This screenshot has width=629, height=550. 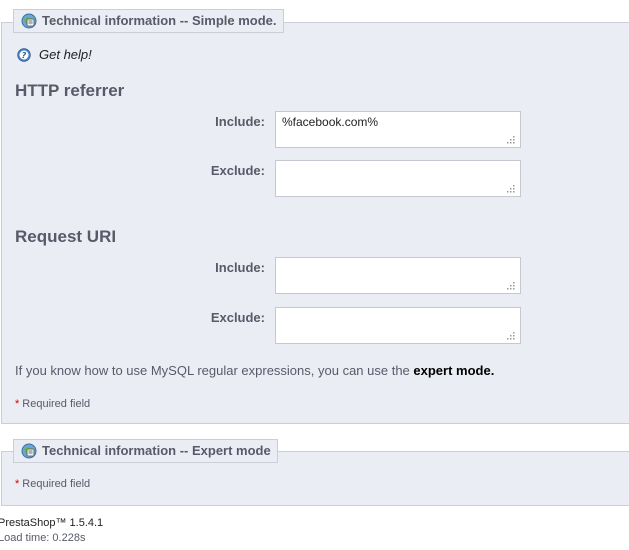 What do you see at coordinates (156, 450) in the screenshot?
I see `expert-mode-legend-text: Technical information -- Expert mode` at bounding box center [156, 450].